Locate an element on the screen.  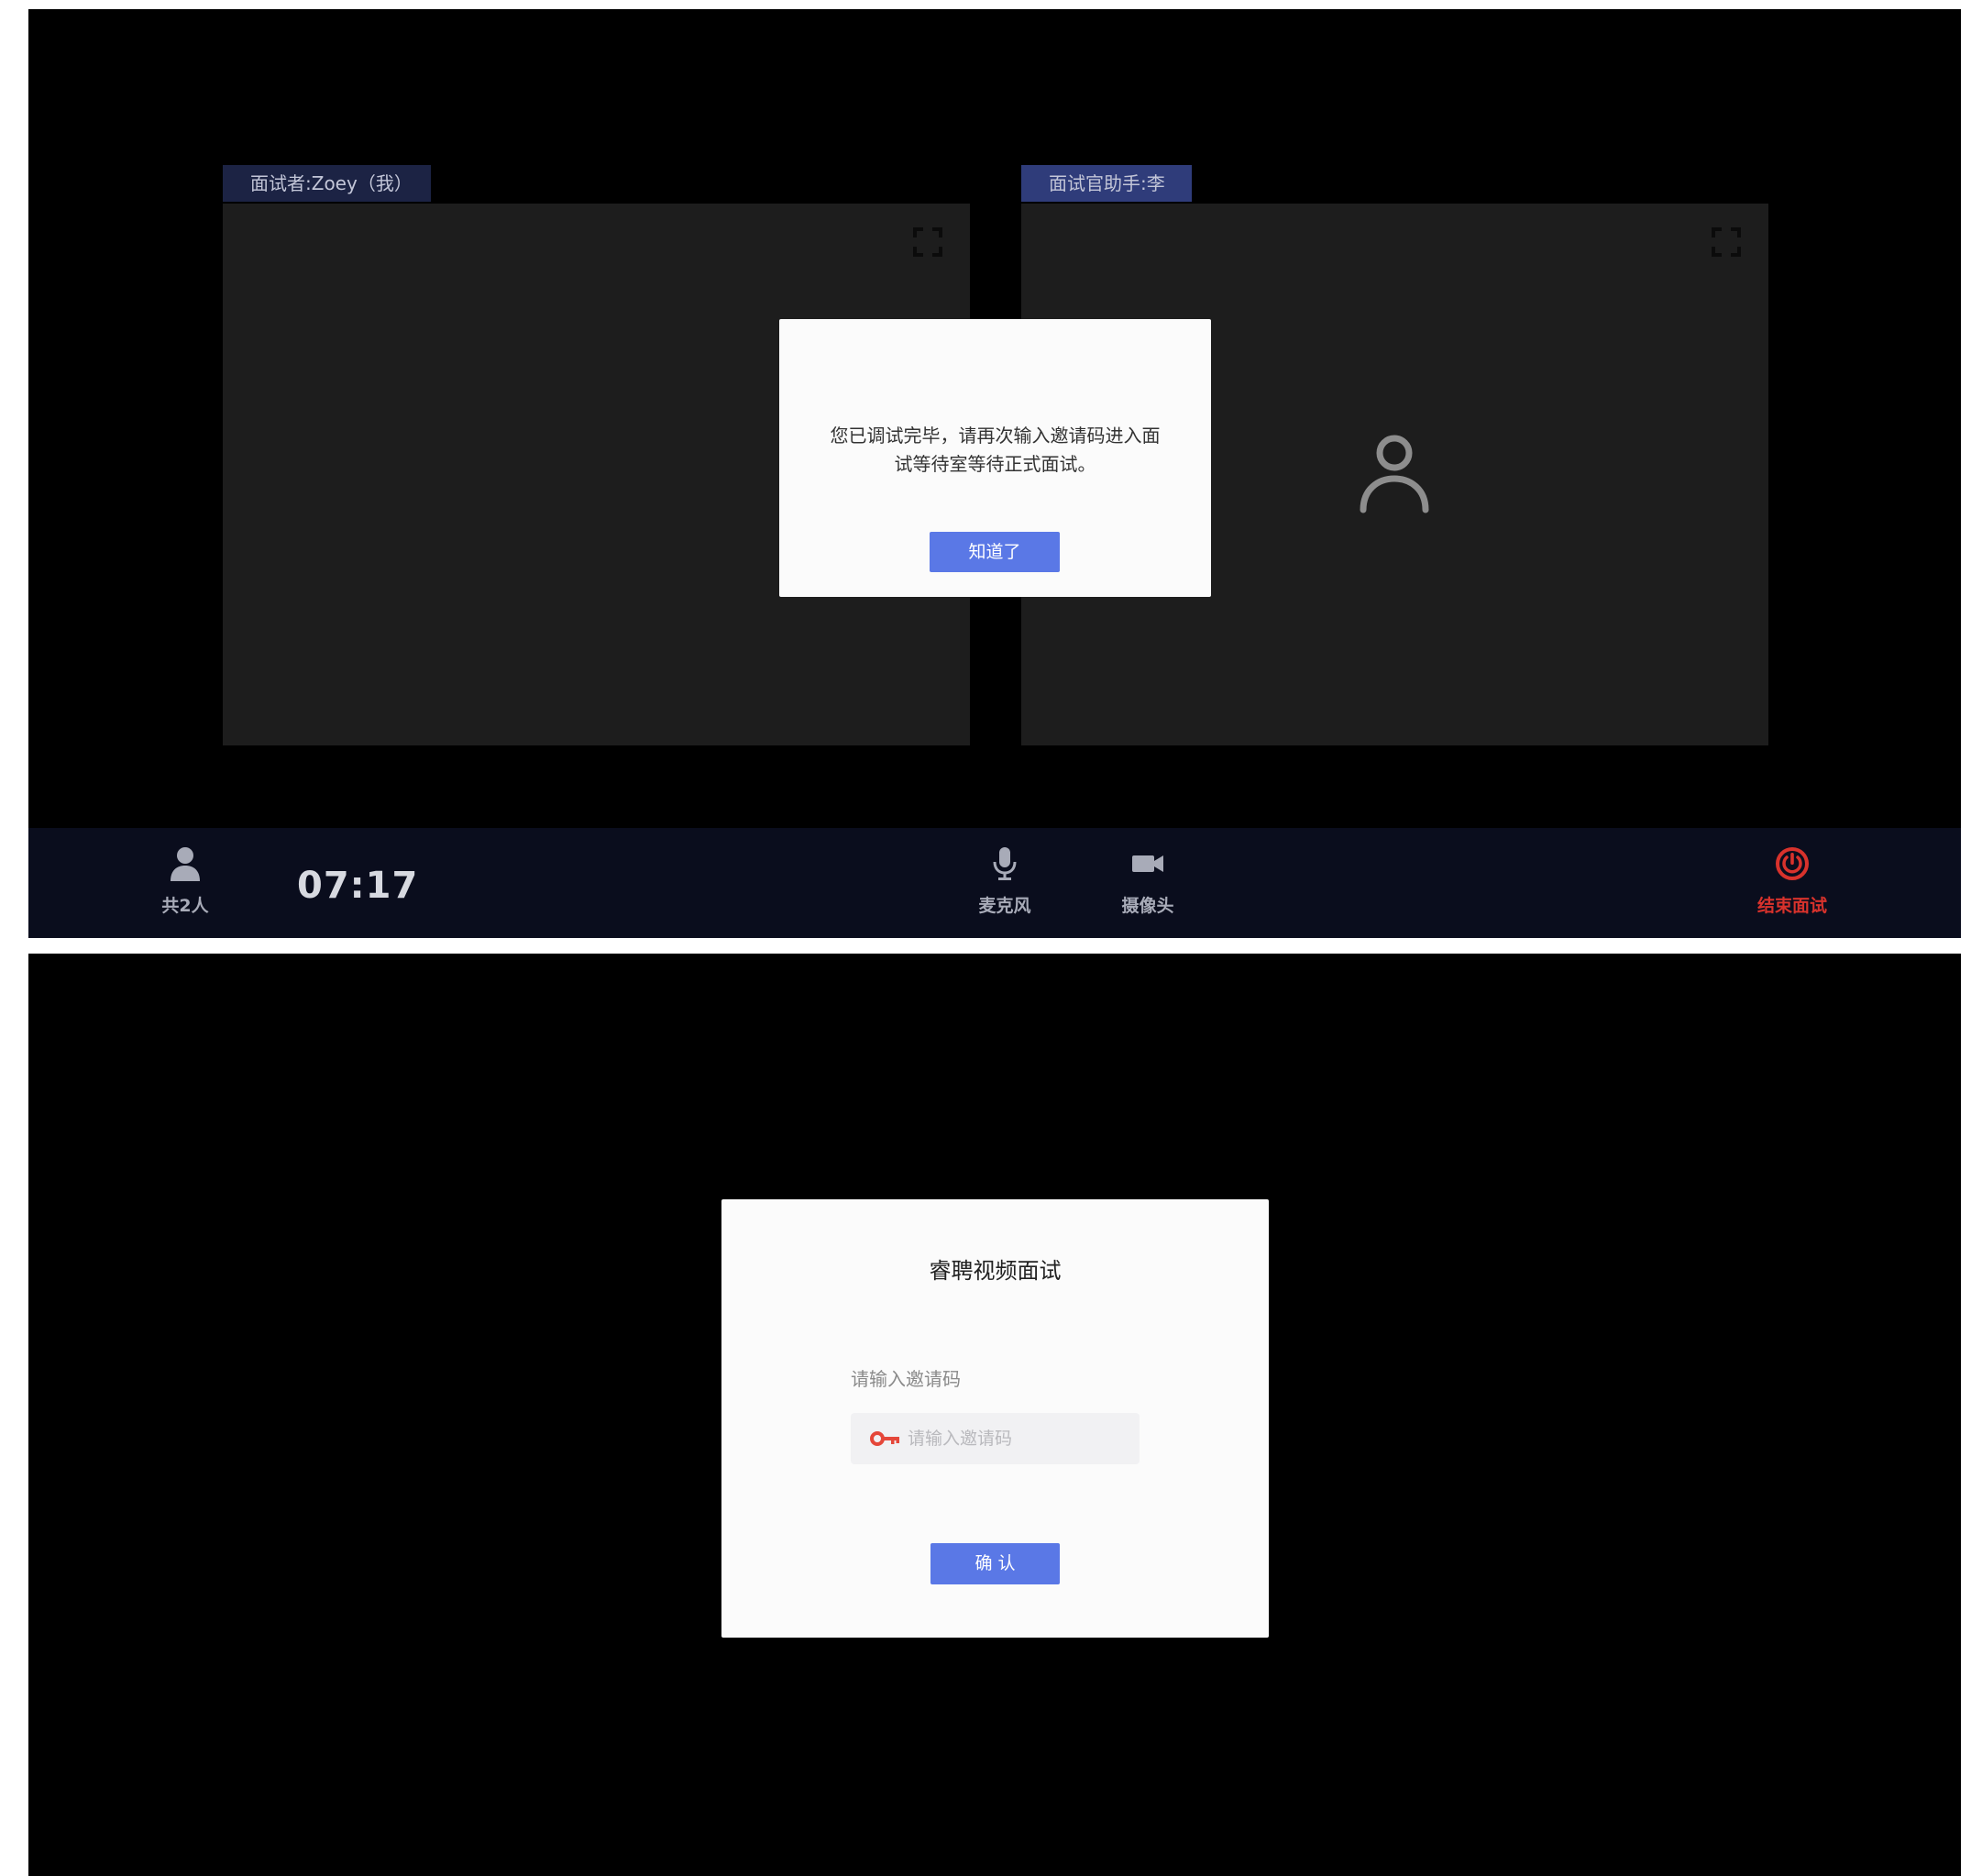
microphone-label: 麦克风 is located at coordinates (1005, 906).